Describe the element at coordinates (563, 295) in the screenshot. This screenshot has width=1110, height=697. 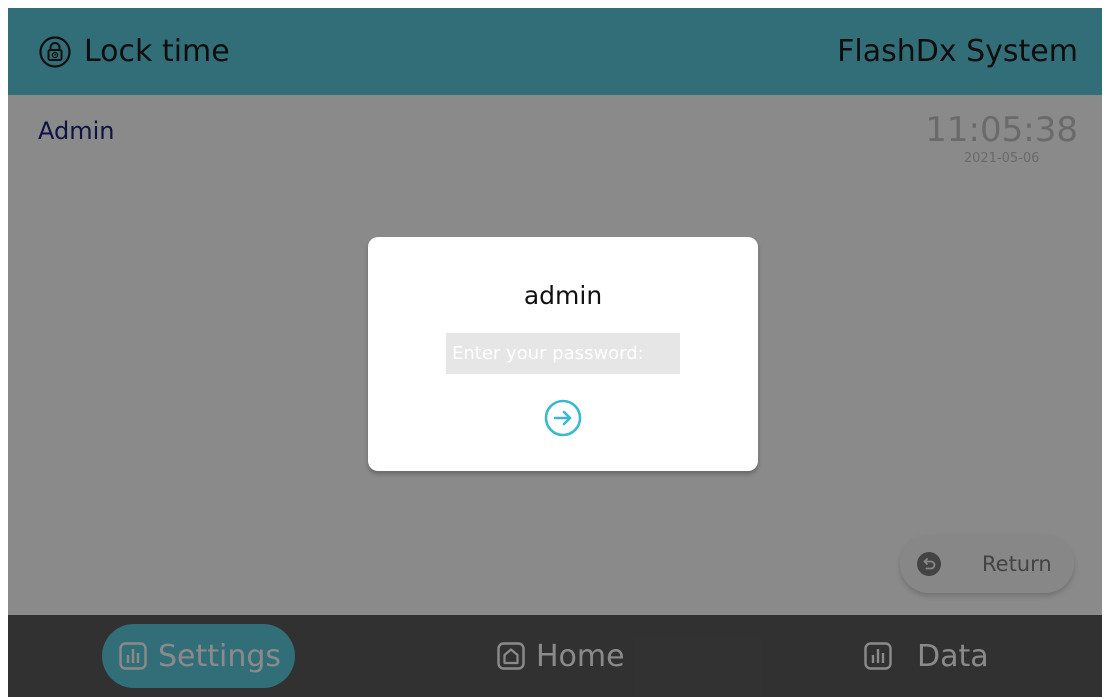
I see `dialog-username: admin` at that location.